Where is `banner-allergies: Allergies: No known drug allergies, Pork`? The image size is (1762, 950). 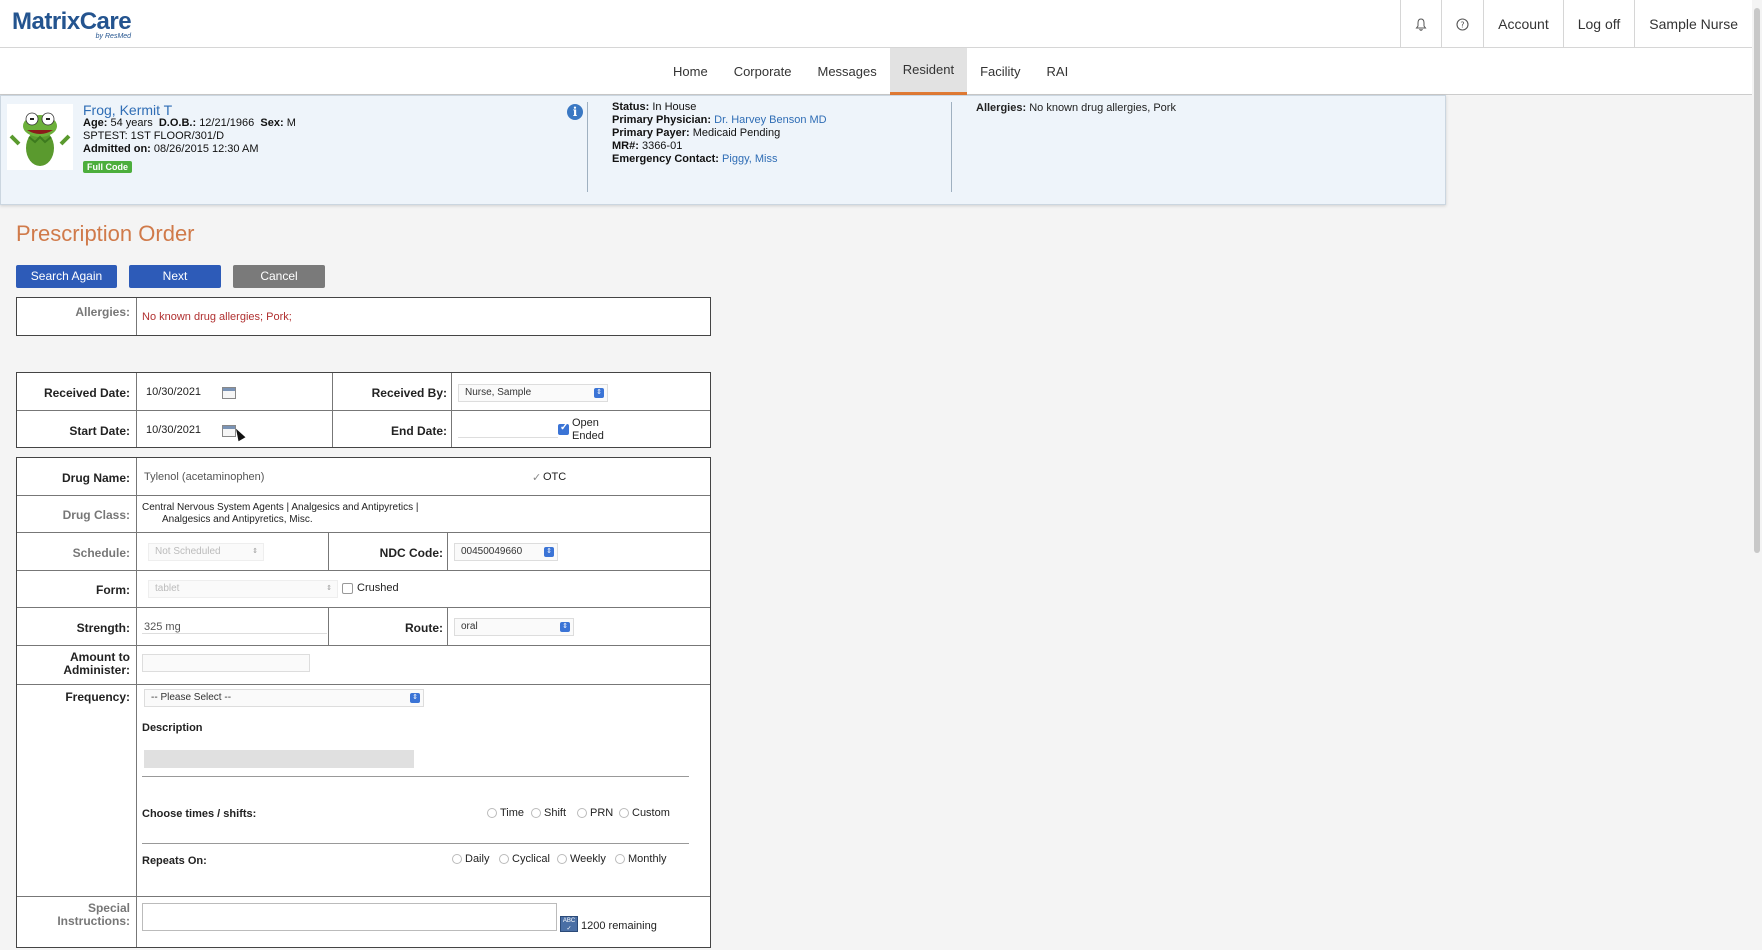 banner-allergies: Allergies: No known drug allergies, Pork is located at coordinates (1076, 108).